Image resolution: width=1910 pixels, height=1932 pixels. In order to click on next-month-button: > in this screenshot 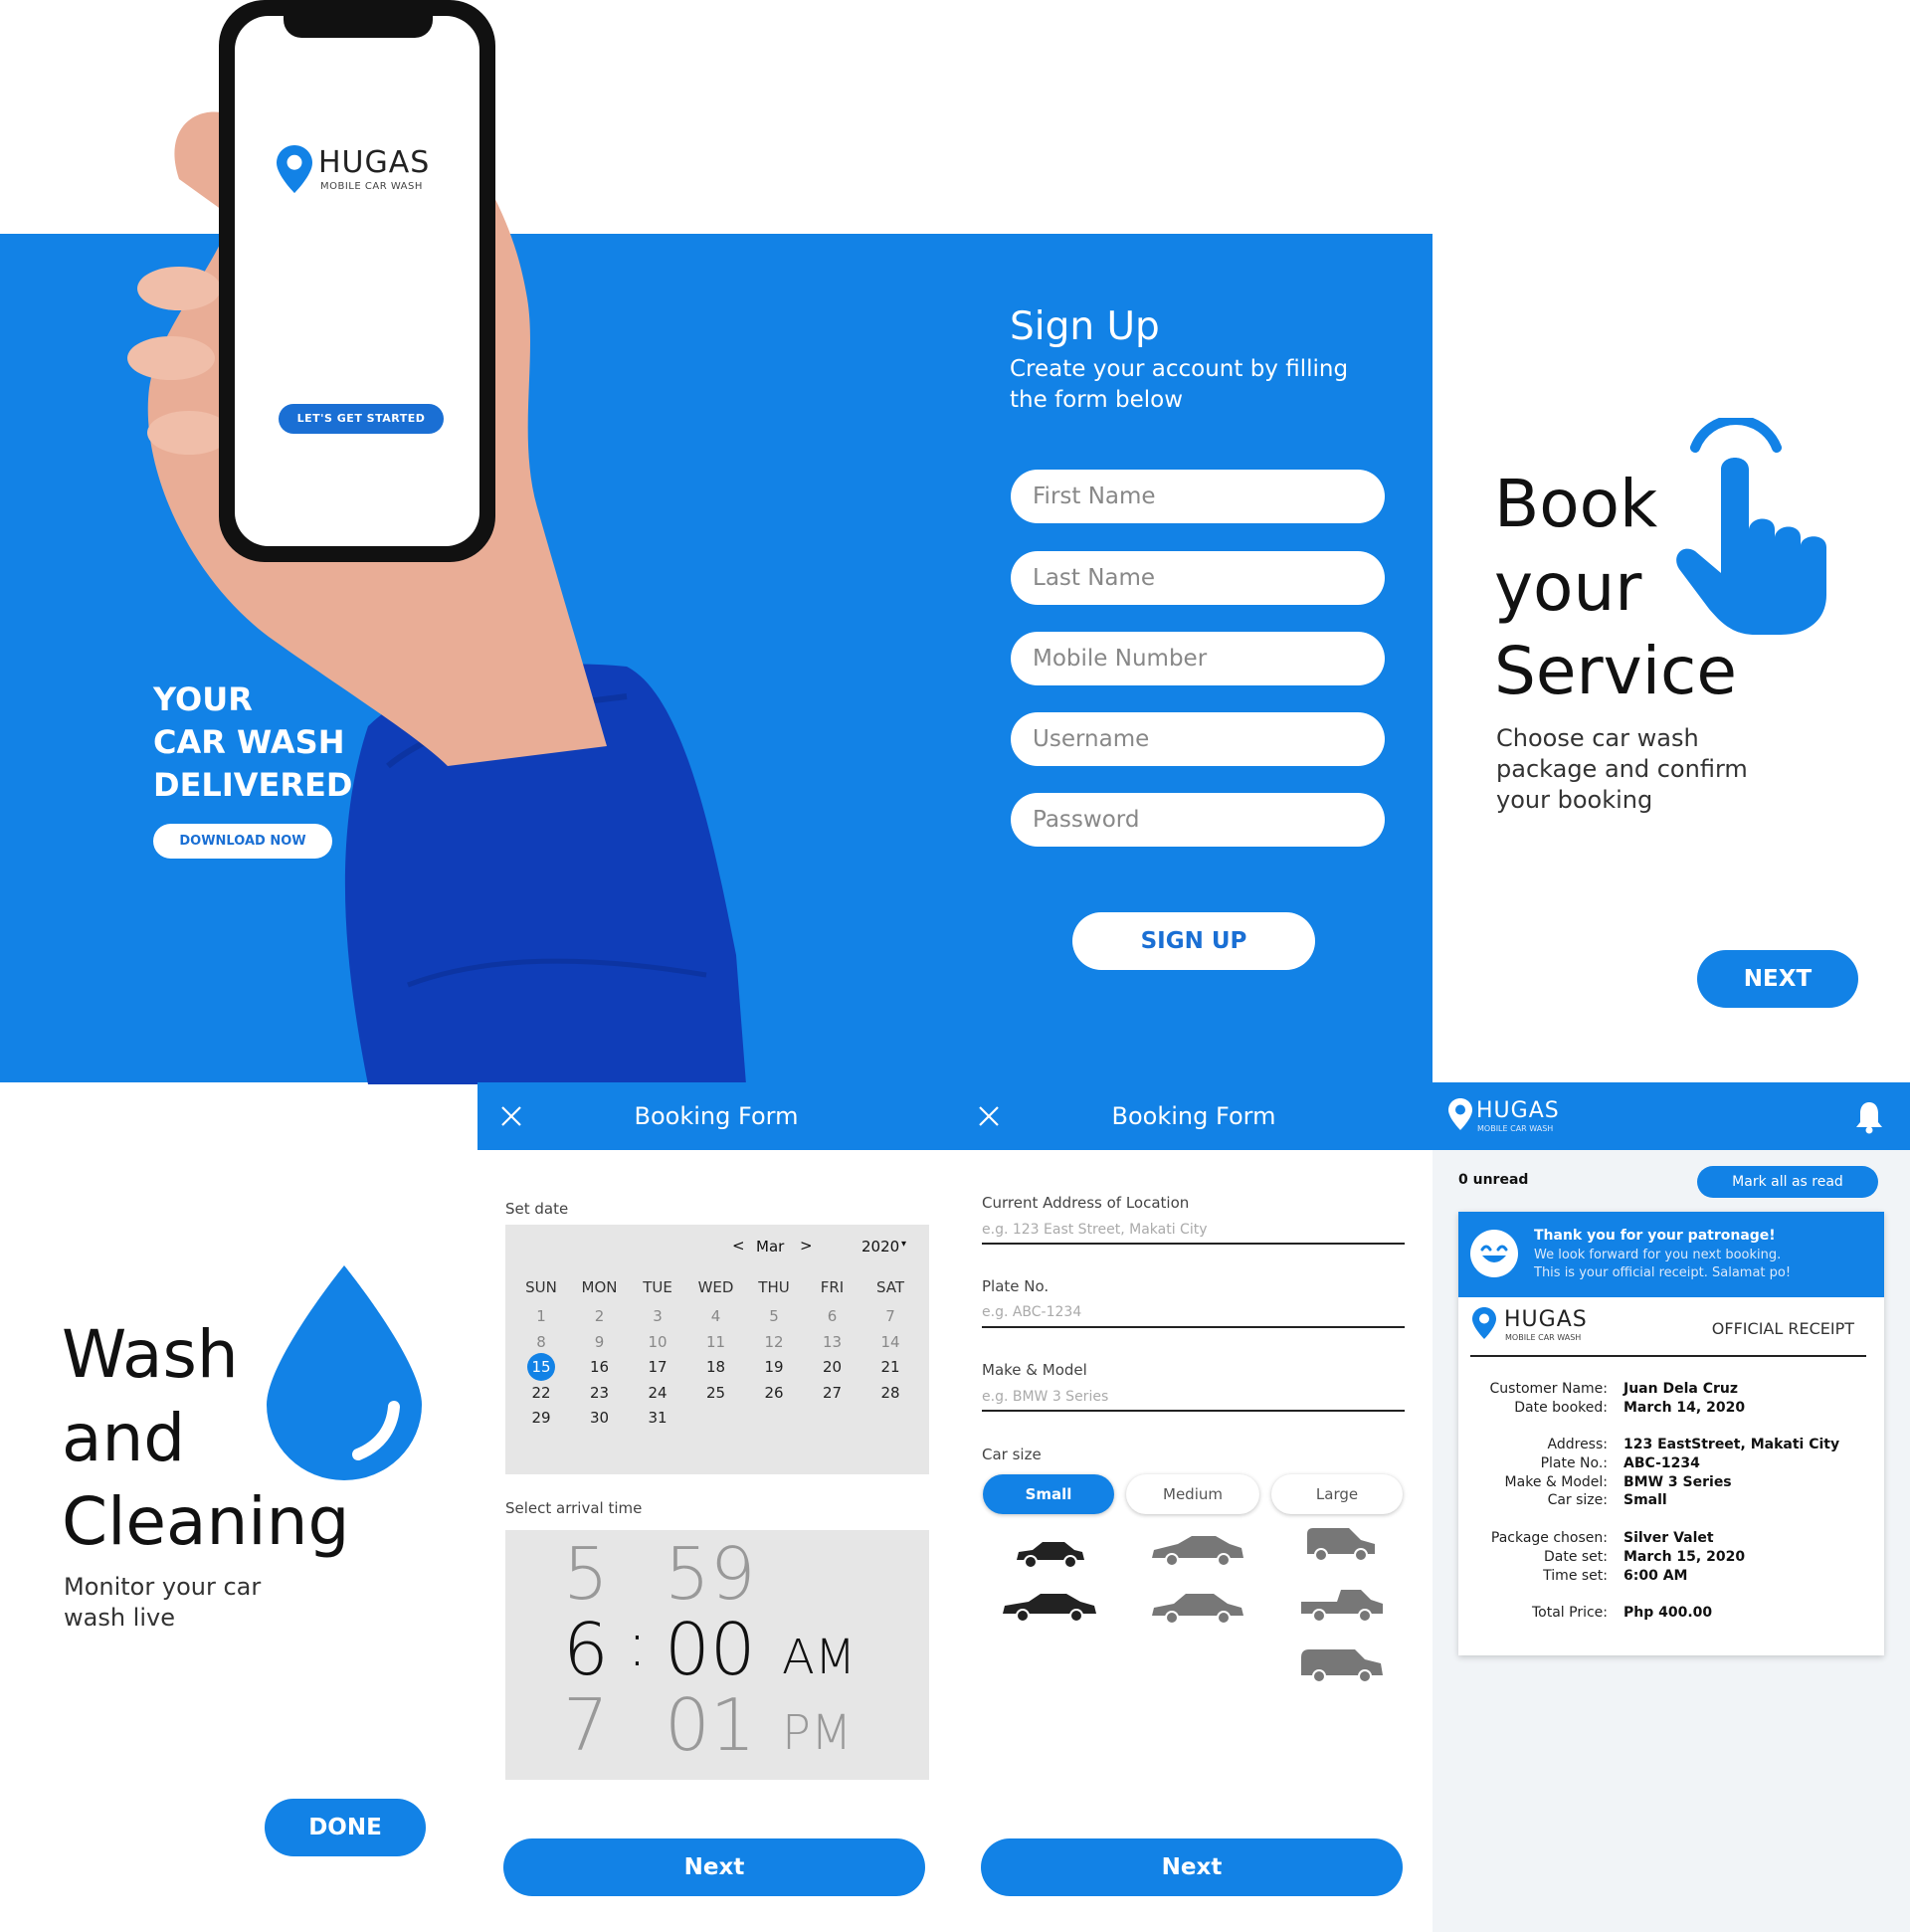, I will do `click(806, 1246)`.